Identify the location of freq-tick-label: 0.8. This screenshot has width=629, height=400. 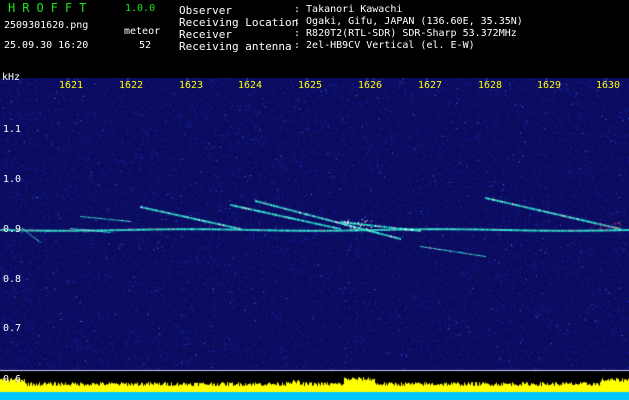
(12, 279).